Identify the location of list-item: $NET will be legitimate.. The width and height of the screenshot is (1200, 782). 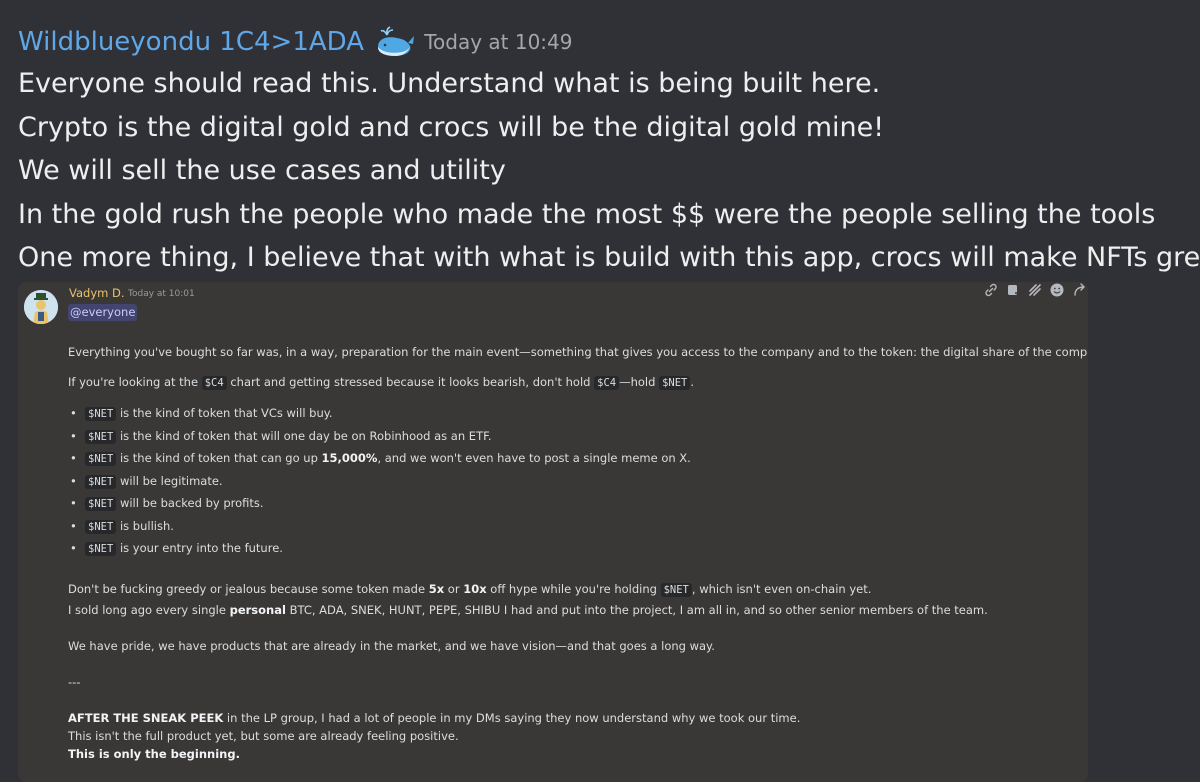
(573, 482).